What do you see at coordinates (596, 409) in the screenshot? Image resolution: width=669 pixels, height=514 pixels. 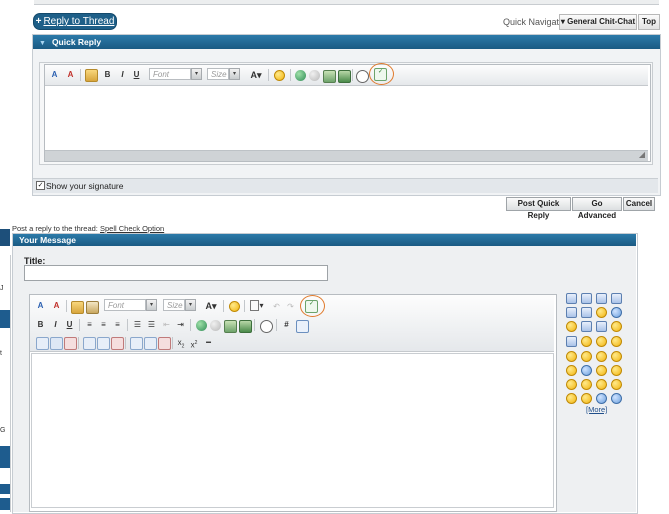 I see `more-smilies-link: [More]` at bounding box center [596, 409].